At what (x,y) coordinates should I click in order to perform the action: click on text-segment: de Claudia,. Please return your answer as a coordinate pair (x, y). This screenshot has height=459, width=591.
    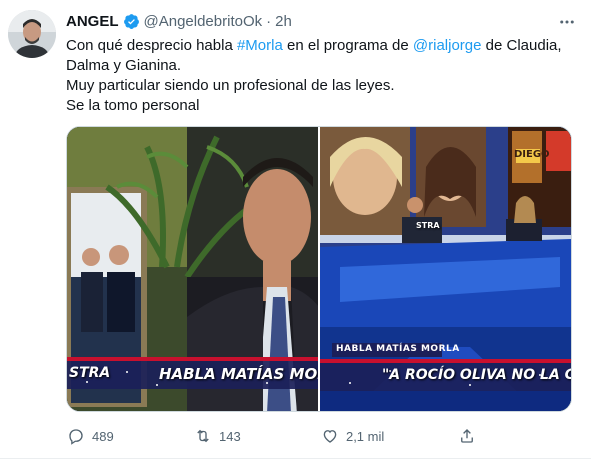
    Looking at the image, I should click on (521, 45).